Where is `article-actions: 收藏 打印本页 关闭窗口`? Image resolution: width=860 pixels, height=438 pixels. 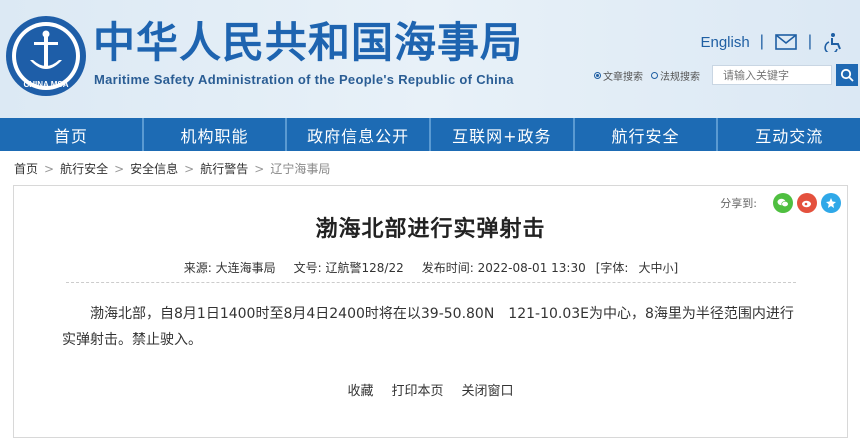
article-actions: 收藏 打印本页 关闭窗口 is located at coordinates (430, 389).